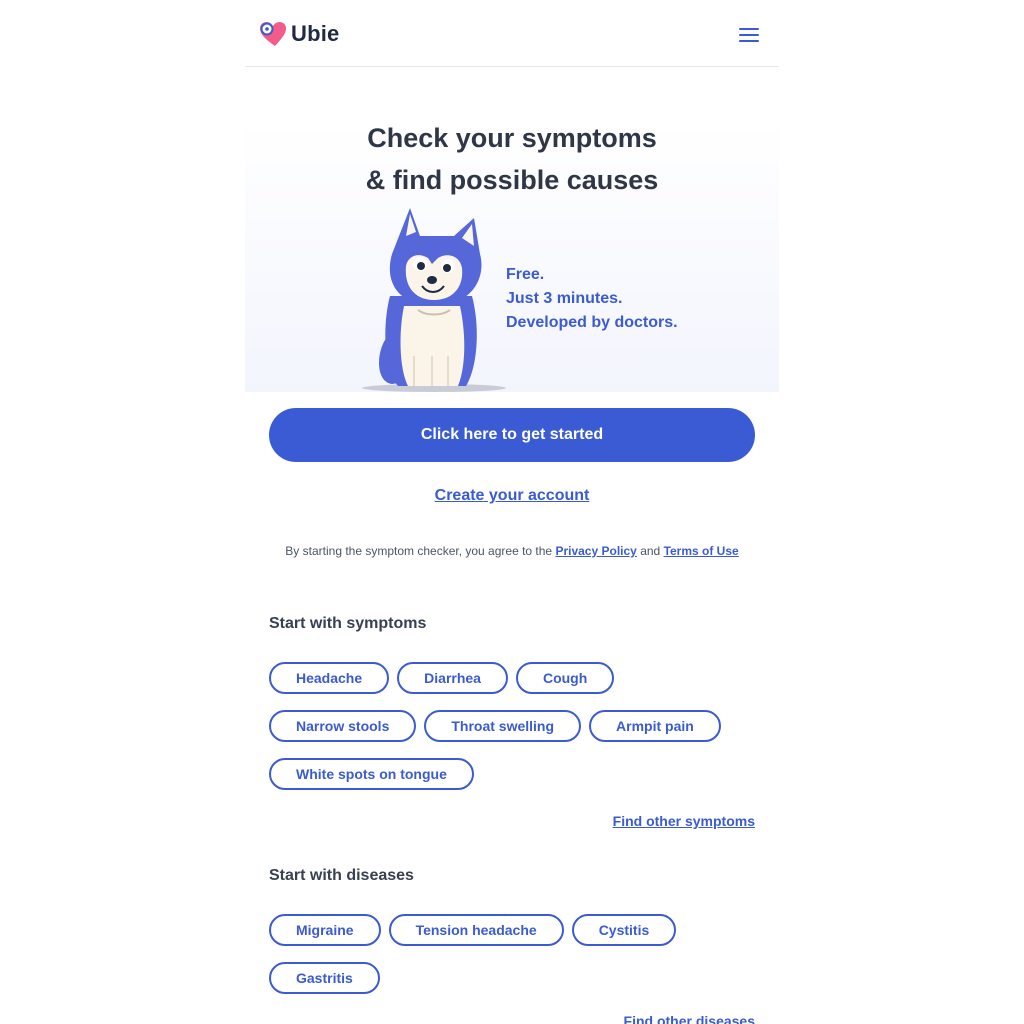  I want to click on hero-title-line2: & find possible causes, so click(512, 180).